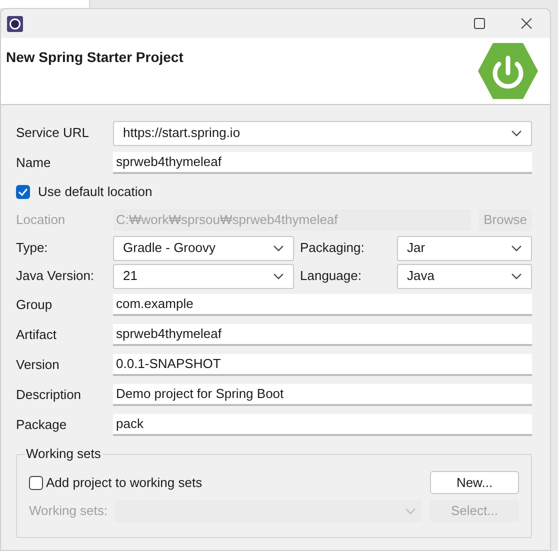 Image resolution: width=558 pixels, height=551 pixels. What do you see at coordinates (508, 71) in the screenshot?
I see `power-logo-icon` at bounding box center [508, 71].